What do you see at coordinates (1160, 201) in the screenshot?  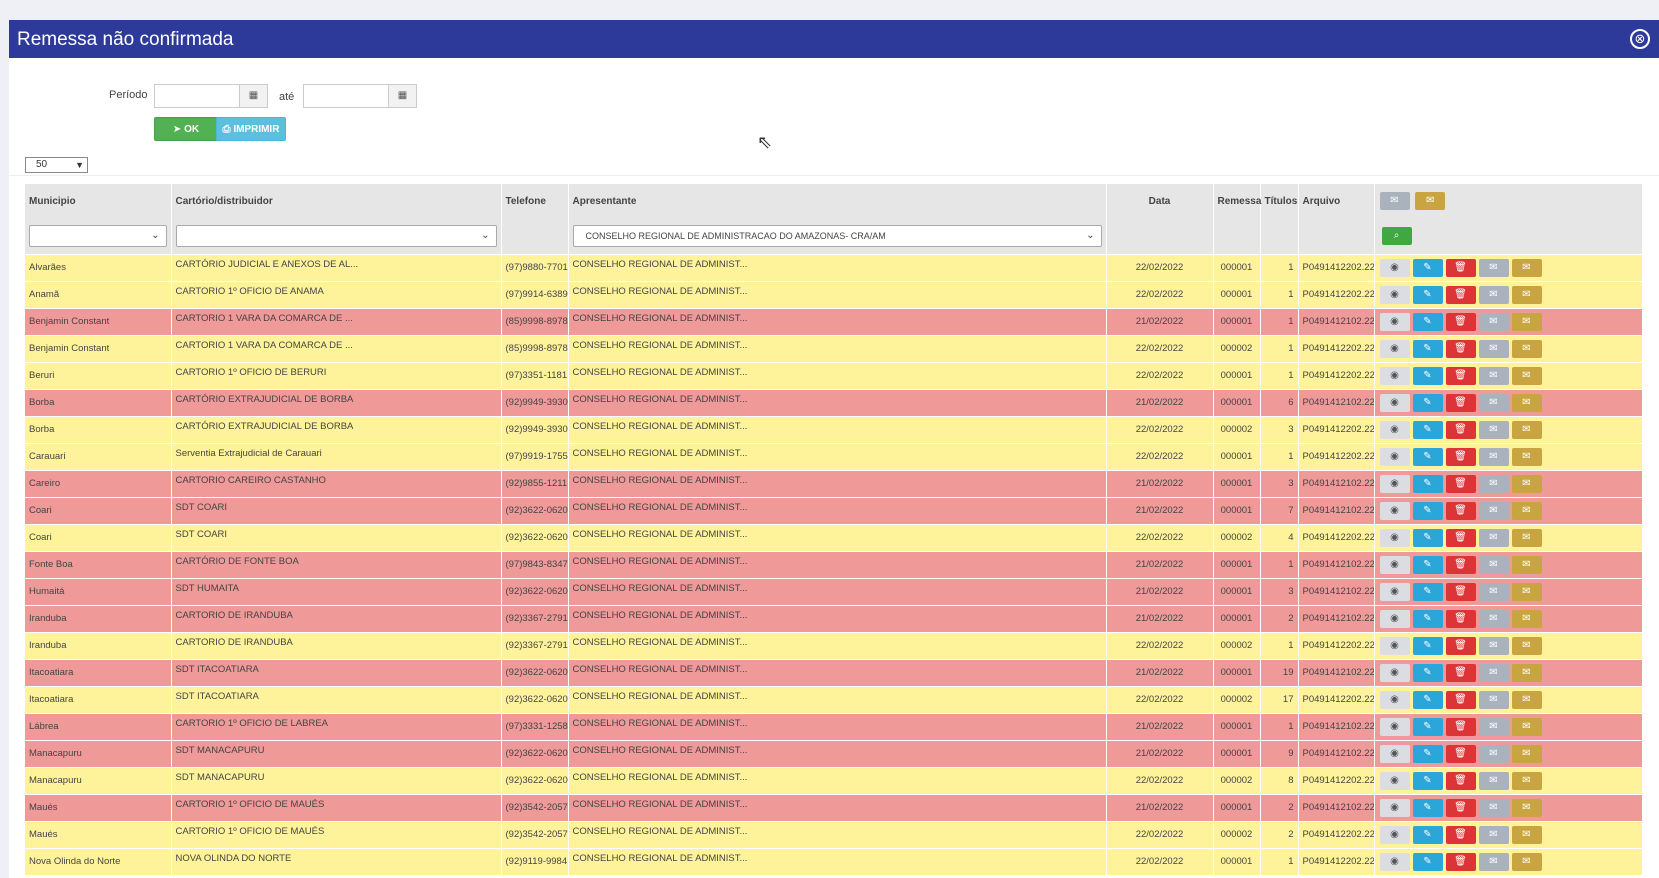 I see `col-data: Data` at bounding box center [1160, 201].